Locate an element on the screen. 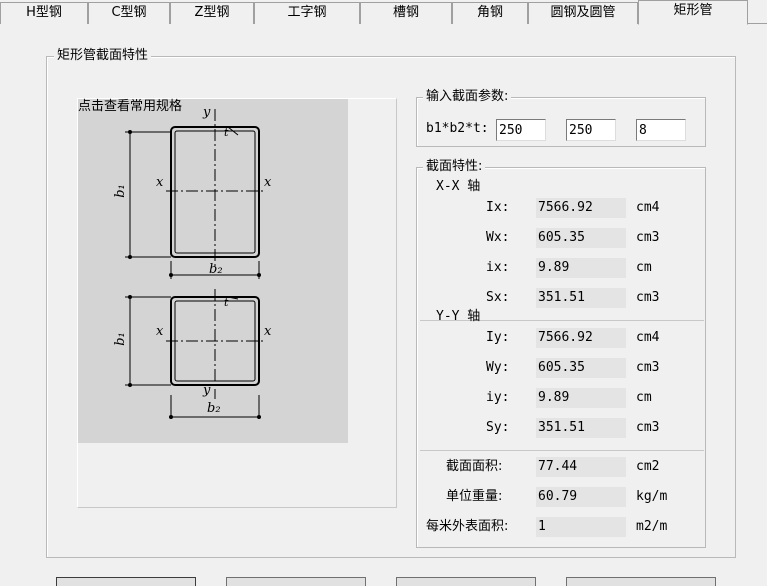 This screenshot has height=586, width=767. b1-label-bottom: b₁ is located at coordinates (120, 339).